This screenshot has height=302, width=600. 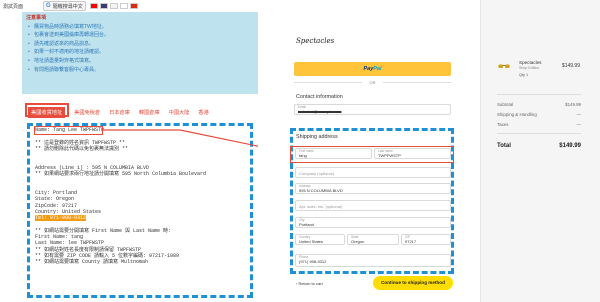 I want to click on browser-toolbar: 測試頁面 G 隨機搜尋中文, so click(x=129, y=6).